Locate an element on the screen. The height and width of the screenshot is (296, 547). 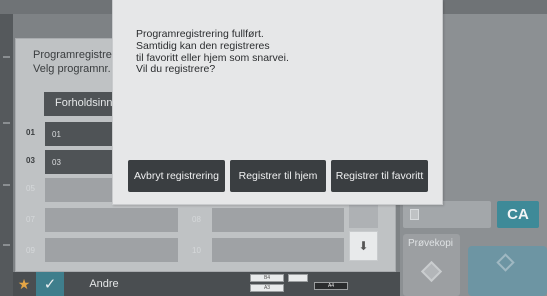
other-button: Andre is located at coordinates (104, 284).